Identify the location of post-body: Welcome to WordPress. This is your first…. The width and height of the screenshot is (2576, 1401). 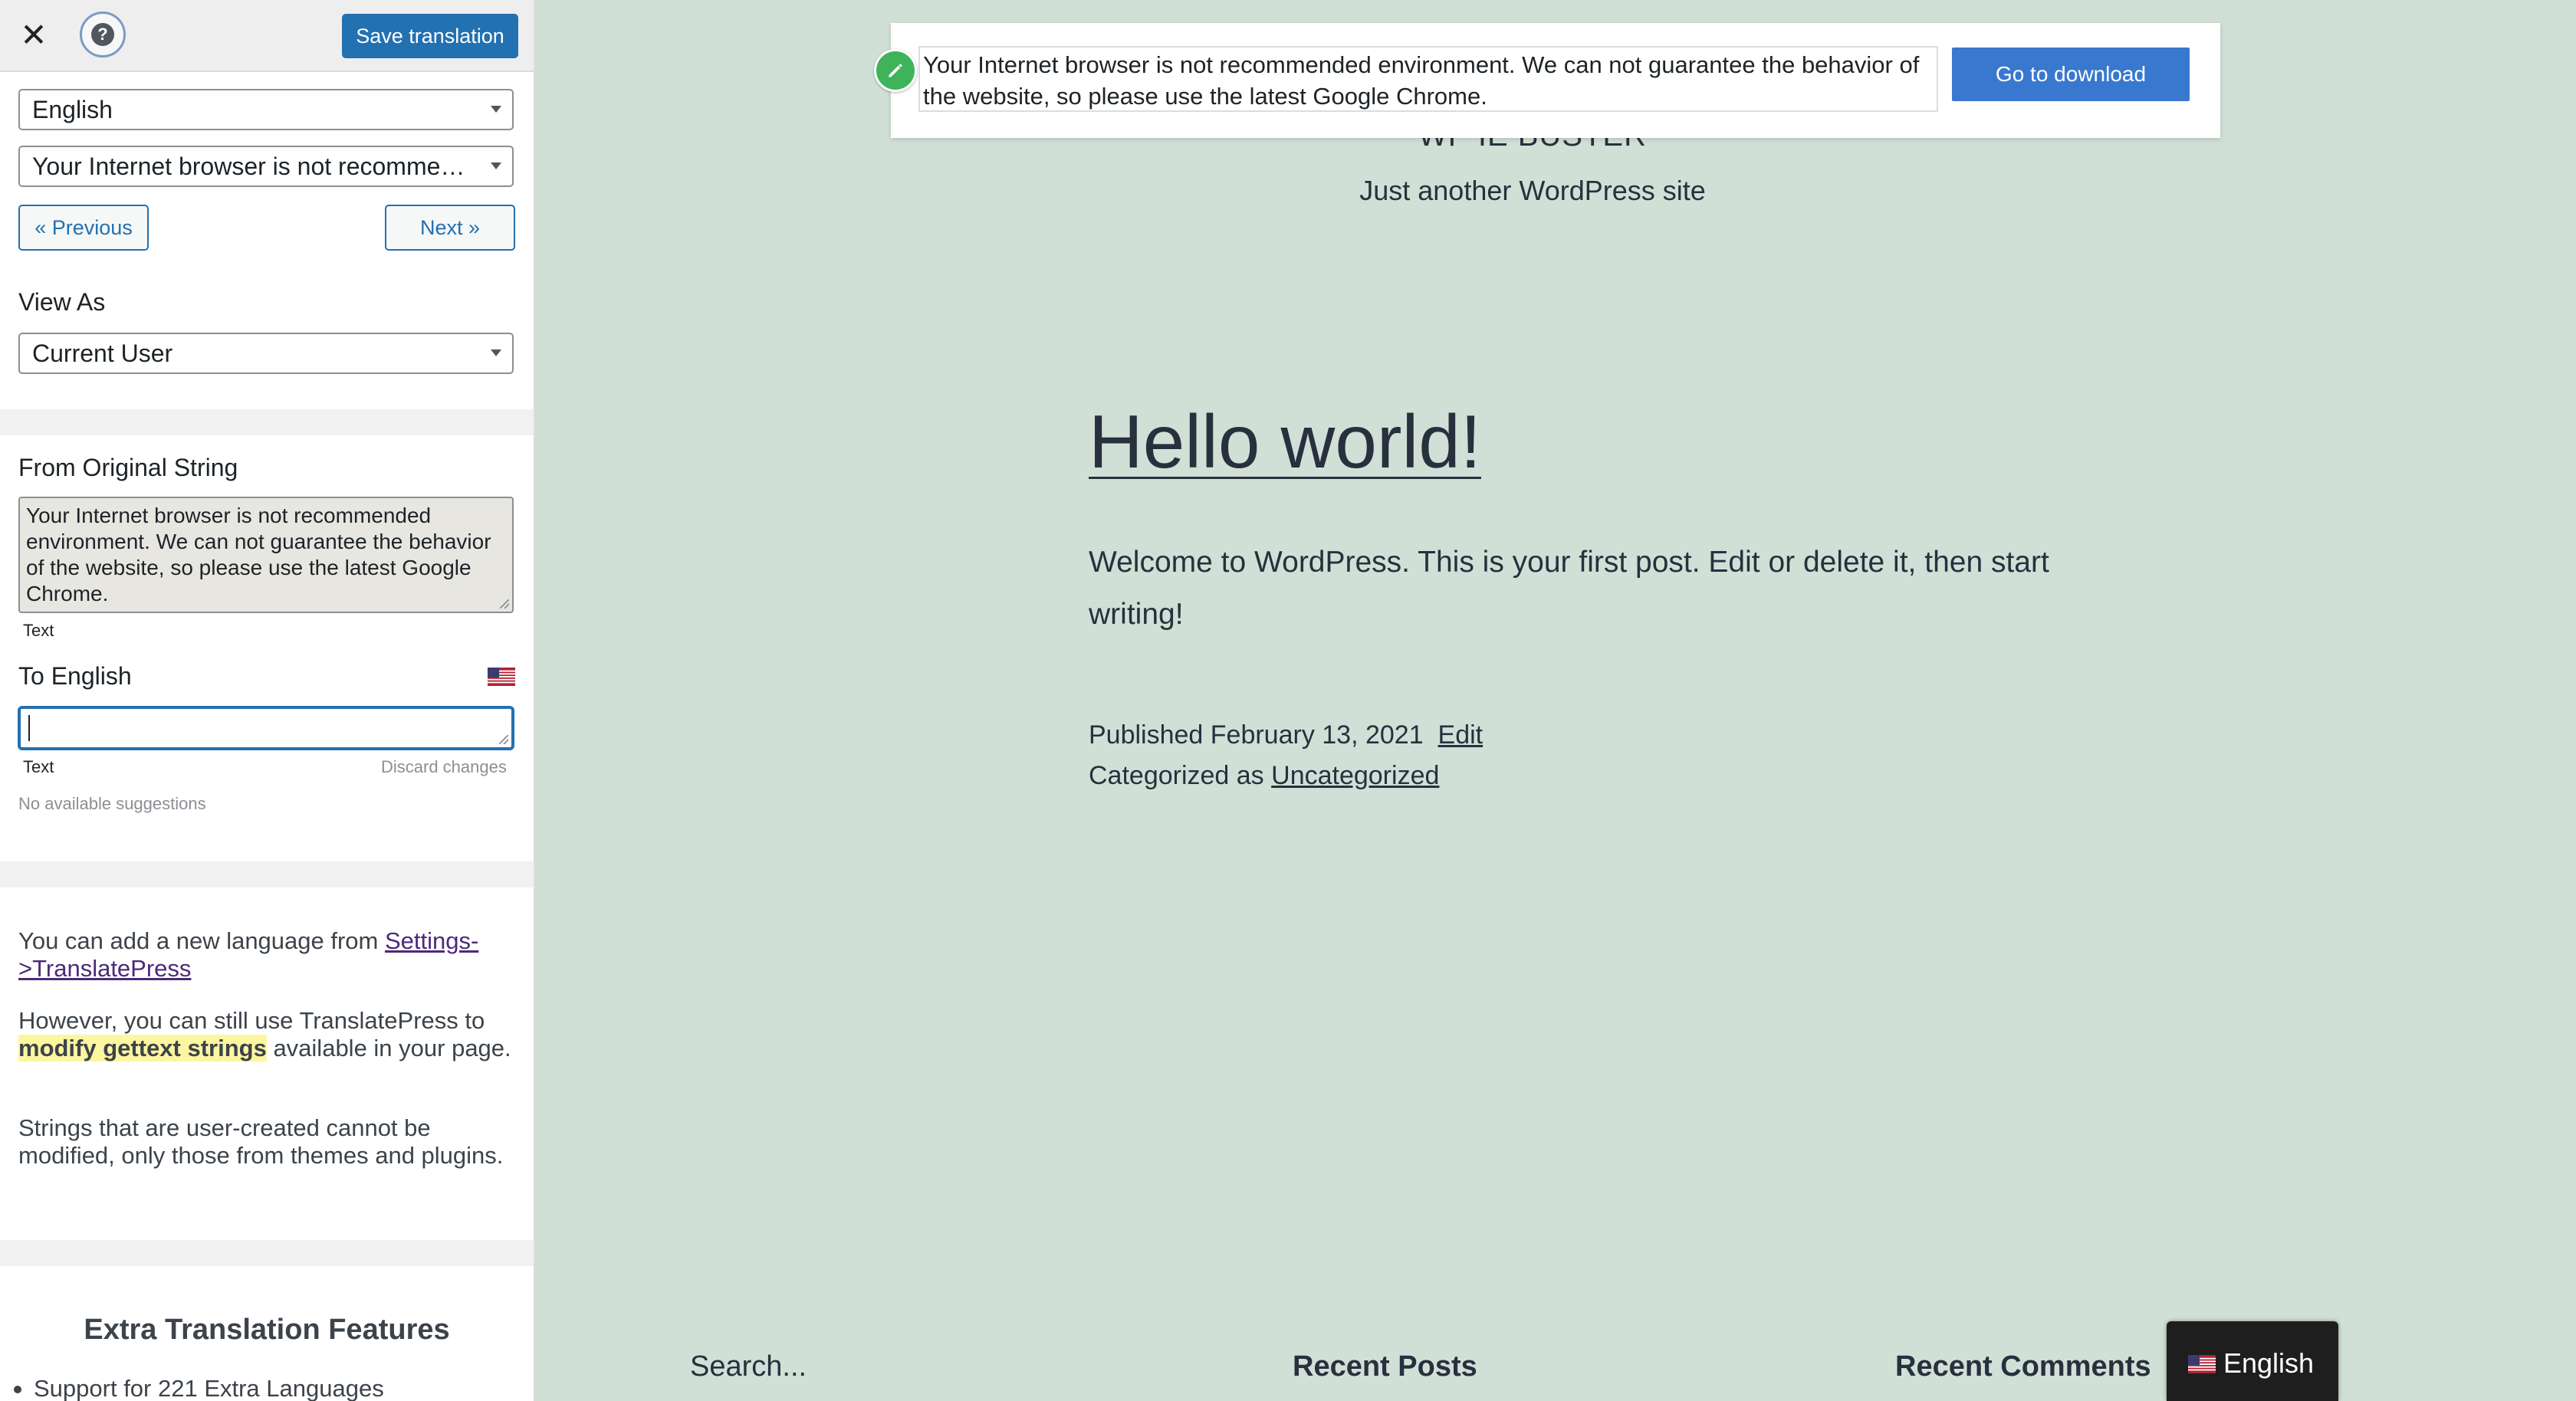
(1569, 588).